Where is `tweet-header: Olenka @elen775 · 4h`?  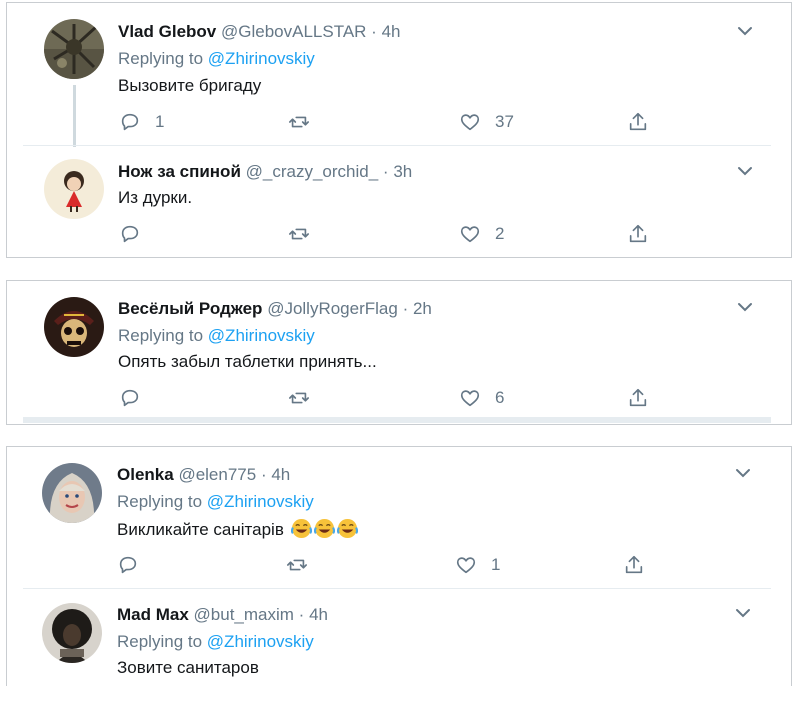 tweet-header: Olenka @elen775 · 4h is located at coordinates (203, 475).